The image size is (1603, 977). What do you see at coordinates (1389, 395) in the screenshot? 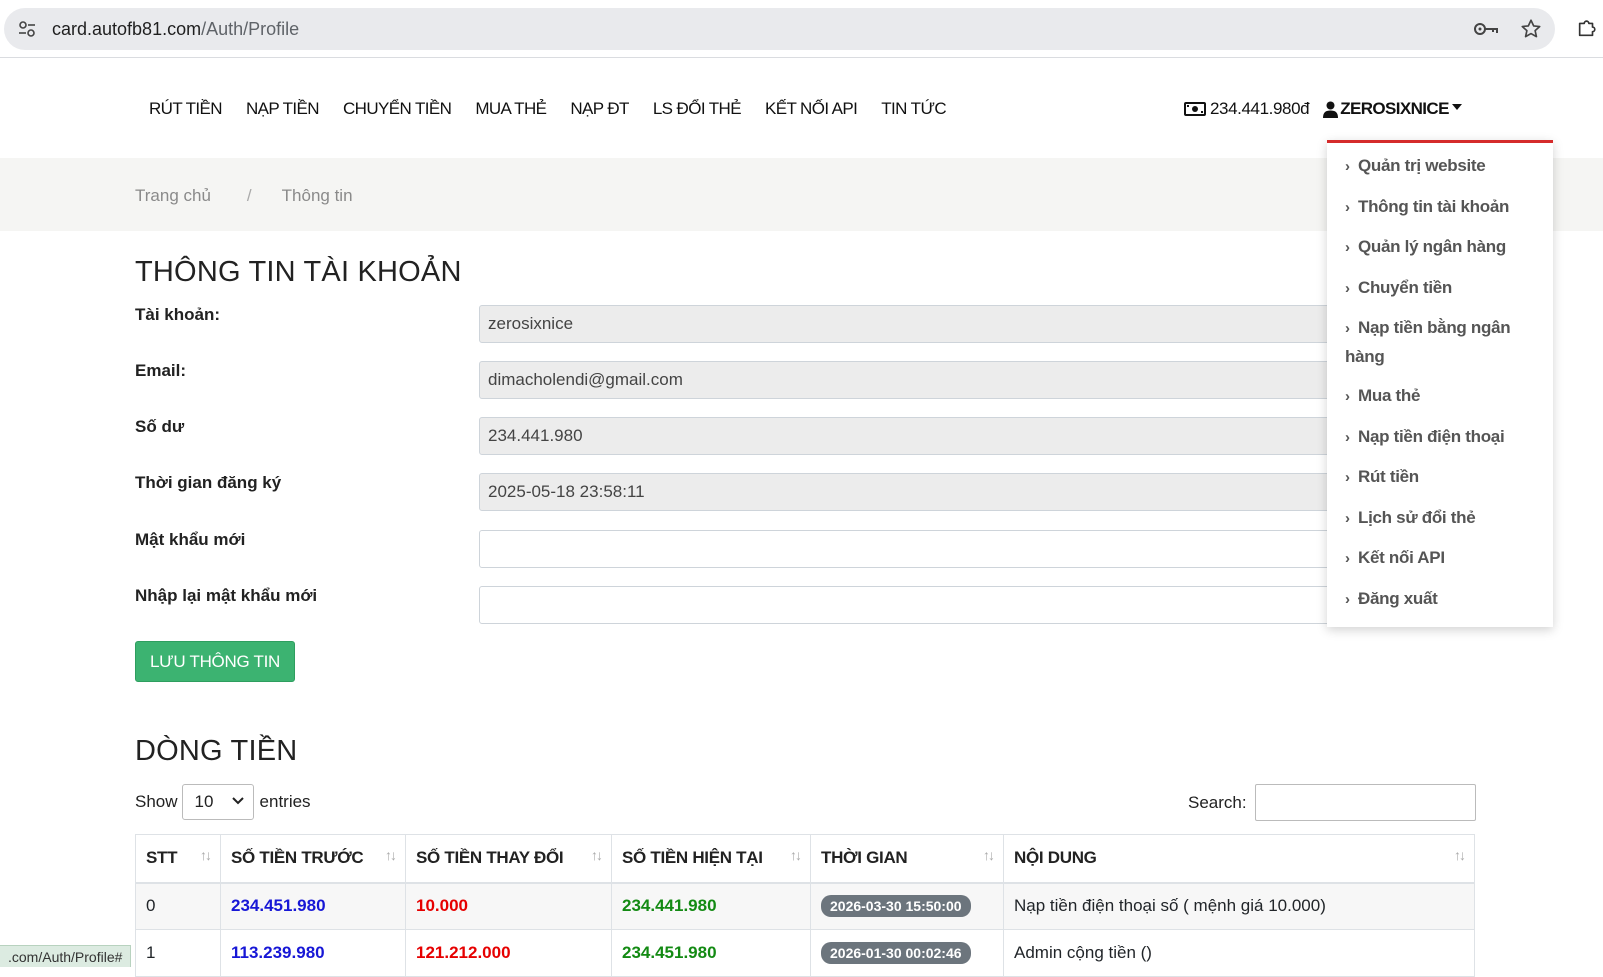
I see `menu-item-label: Mua thẻ` at bounding box center [1389, 395].